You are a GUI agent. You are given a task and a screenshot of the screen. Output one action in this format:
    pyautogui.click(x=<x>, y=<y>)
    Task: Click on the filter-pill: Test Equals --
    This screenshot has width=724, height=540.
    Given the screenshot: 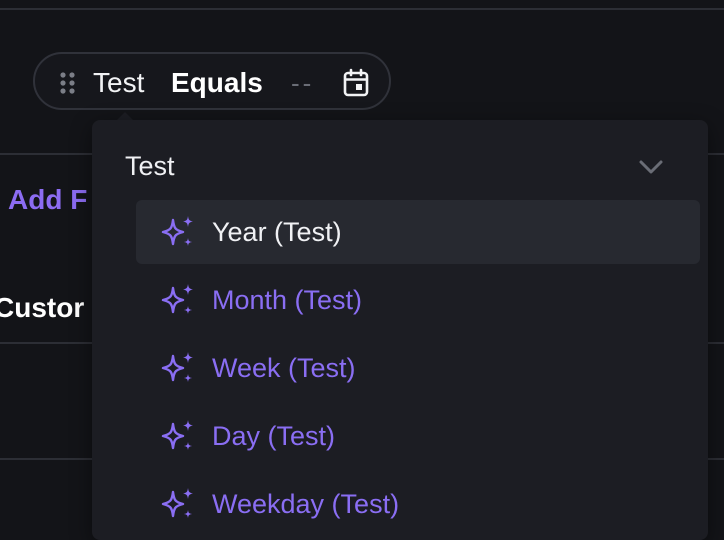 What is the action you would take?
    pyautogui.click(x=212, y=81)
    